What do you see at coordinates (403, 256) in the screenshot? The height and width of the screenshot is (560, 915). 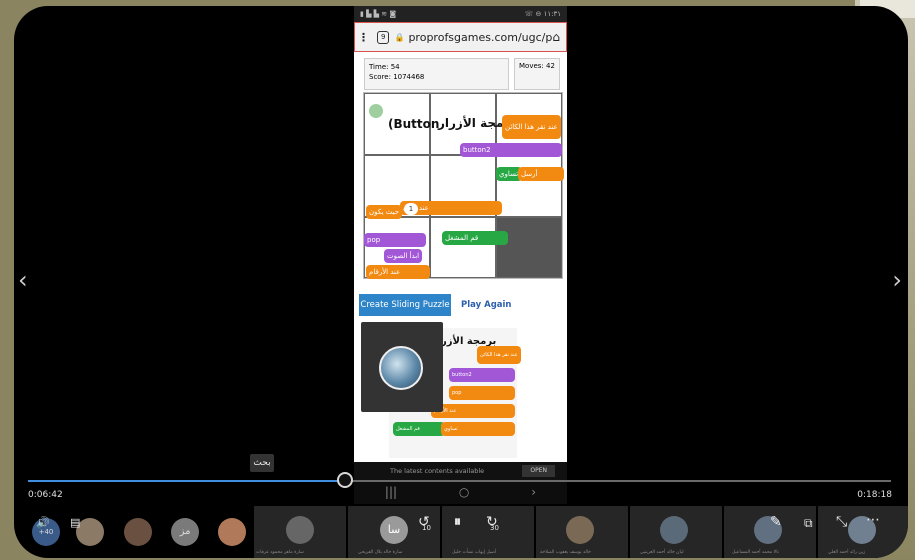 I see `code-block: ابدأ الصوت` at bounding box center [403, 256].